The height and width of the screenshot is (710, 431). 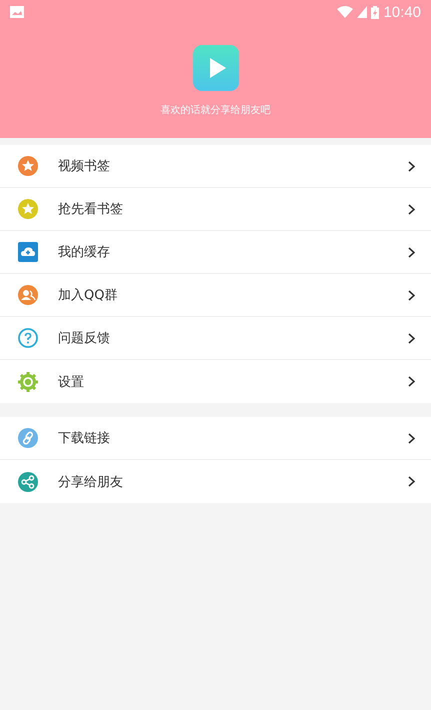 I want to click on menu-item: 加入QQ群, so click(x=215, y=295).